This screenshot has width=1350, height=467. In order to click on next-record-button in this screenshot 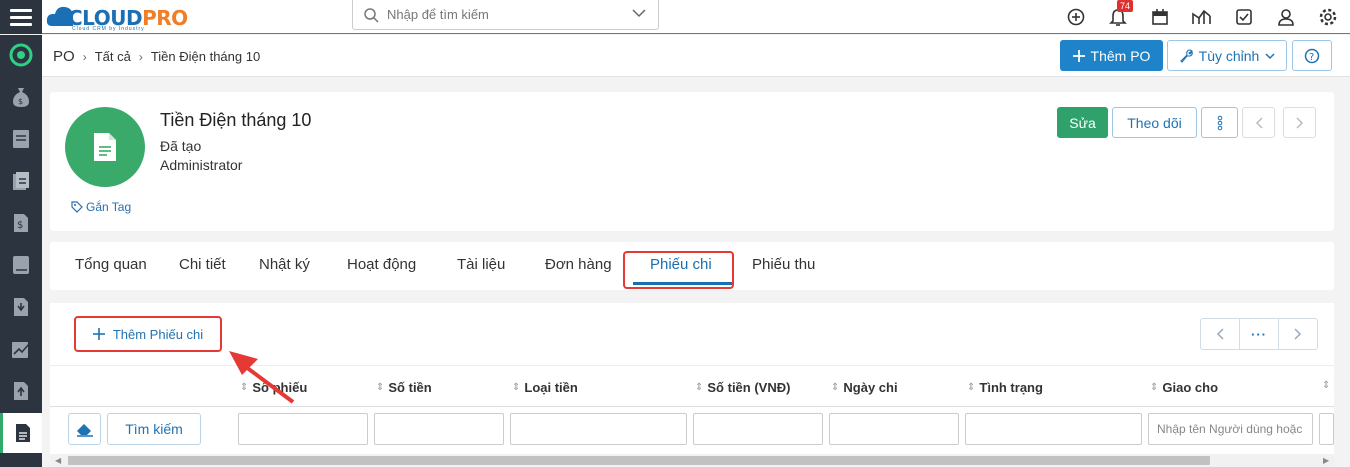, I will do `click(1299, 122)`.